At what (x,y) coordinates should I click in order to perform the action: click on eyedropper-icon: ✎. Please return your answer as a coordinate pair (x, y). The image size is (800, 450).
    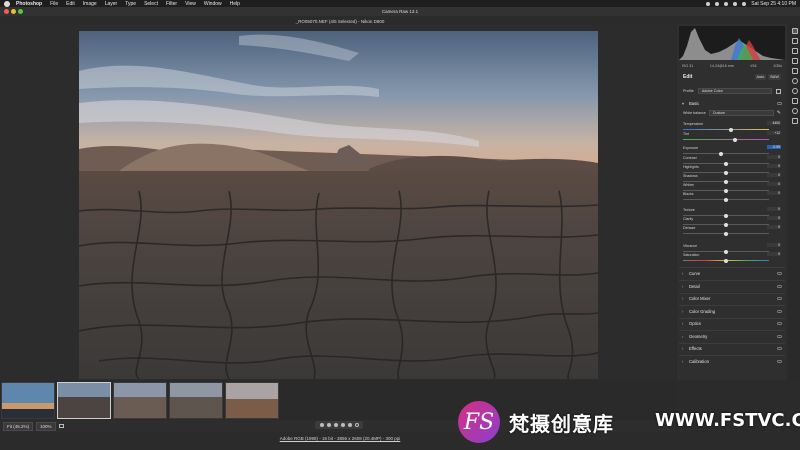
    Looking at the image, I should click on (779, 113).